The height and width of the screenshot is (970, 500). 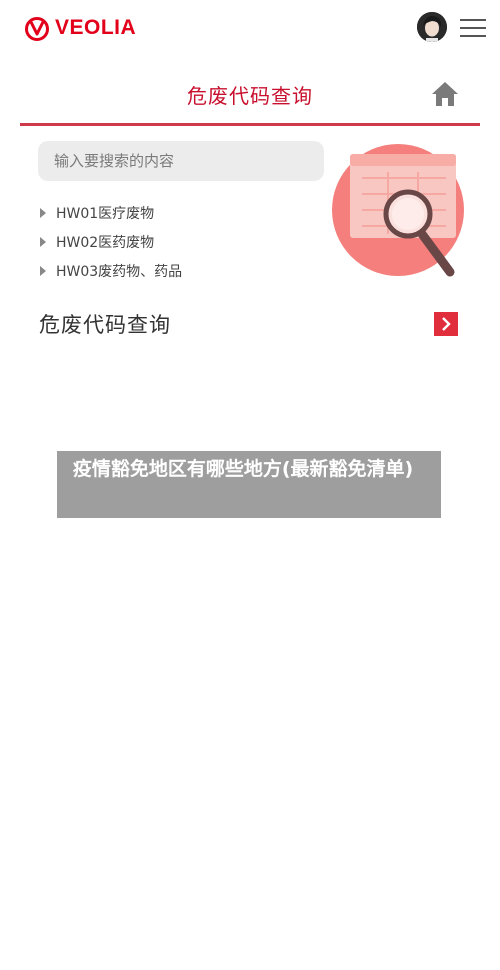 What do you see at coordinates (432, 27) in the screenshot?
I see `avatar` at bounding box center [432, 27].